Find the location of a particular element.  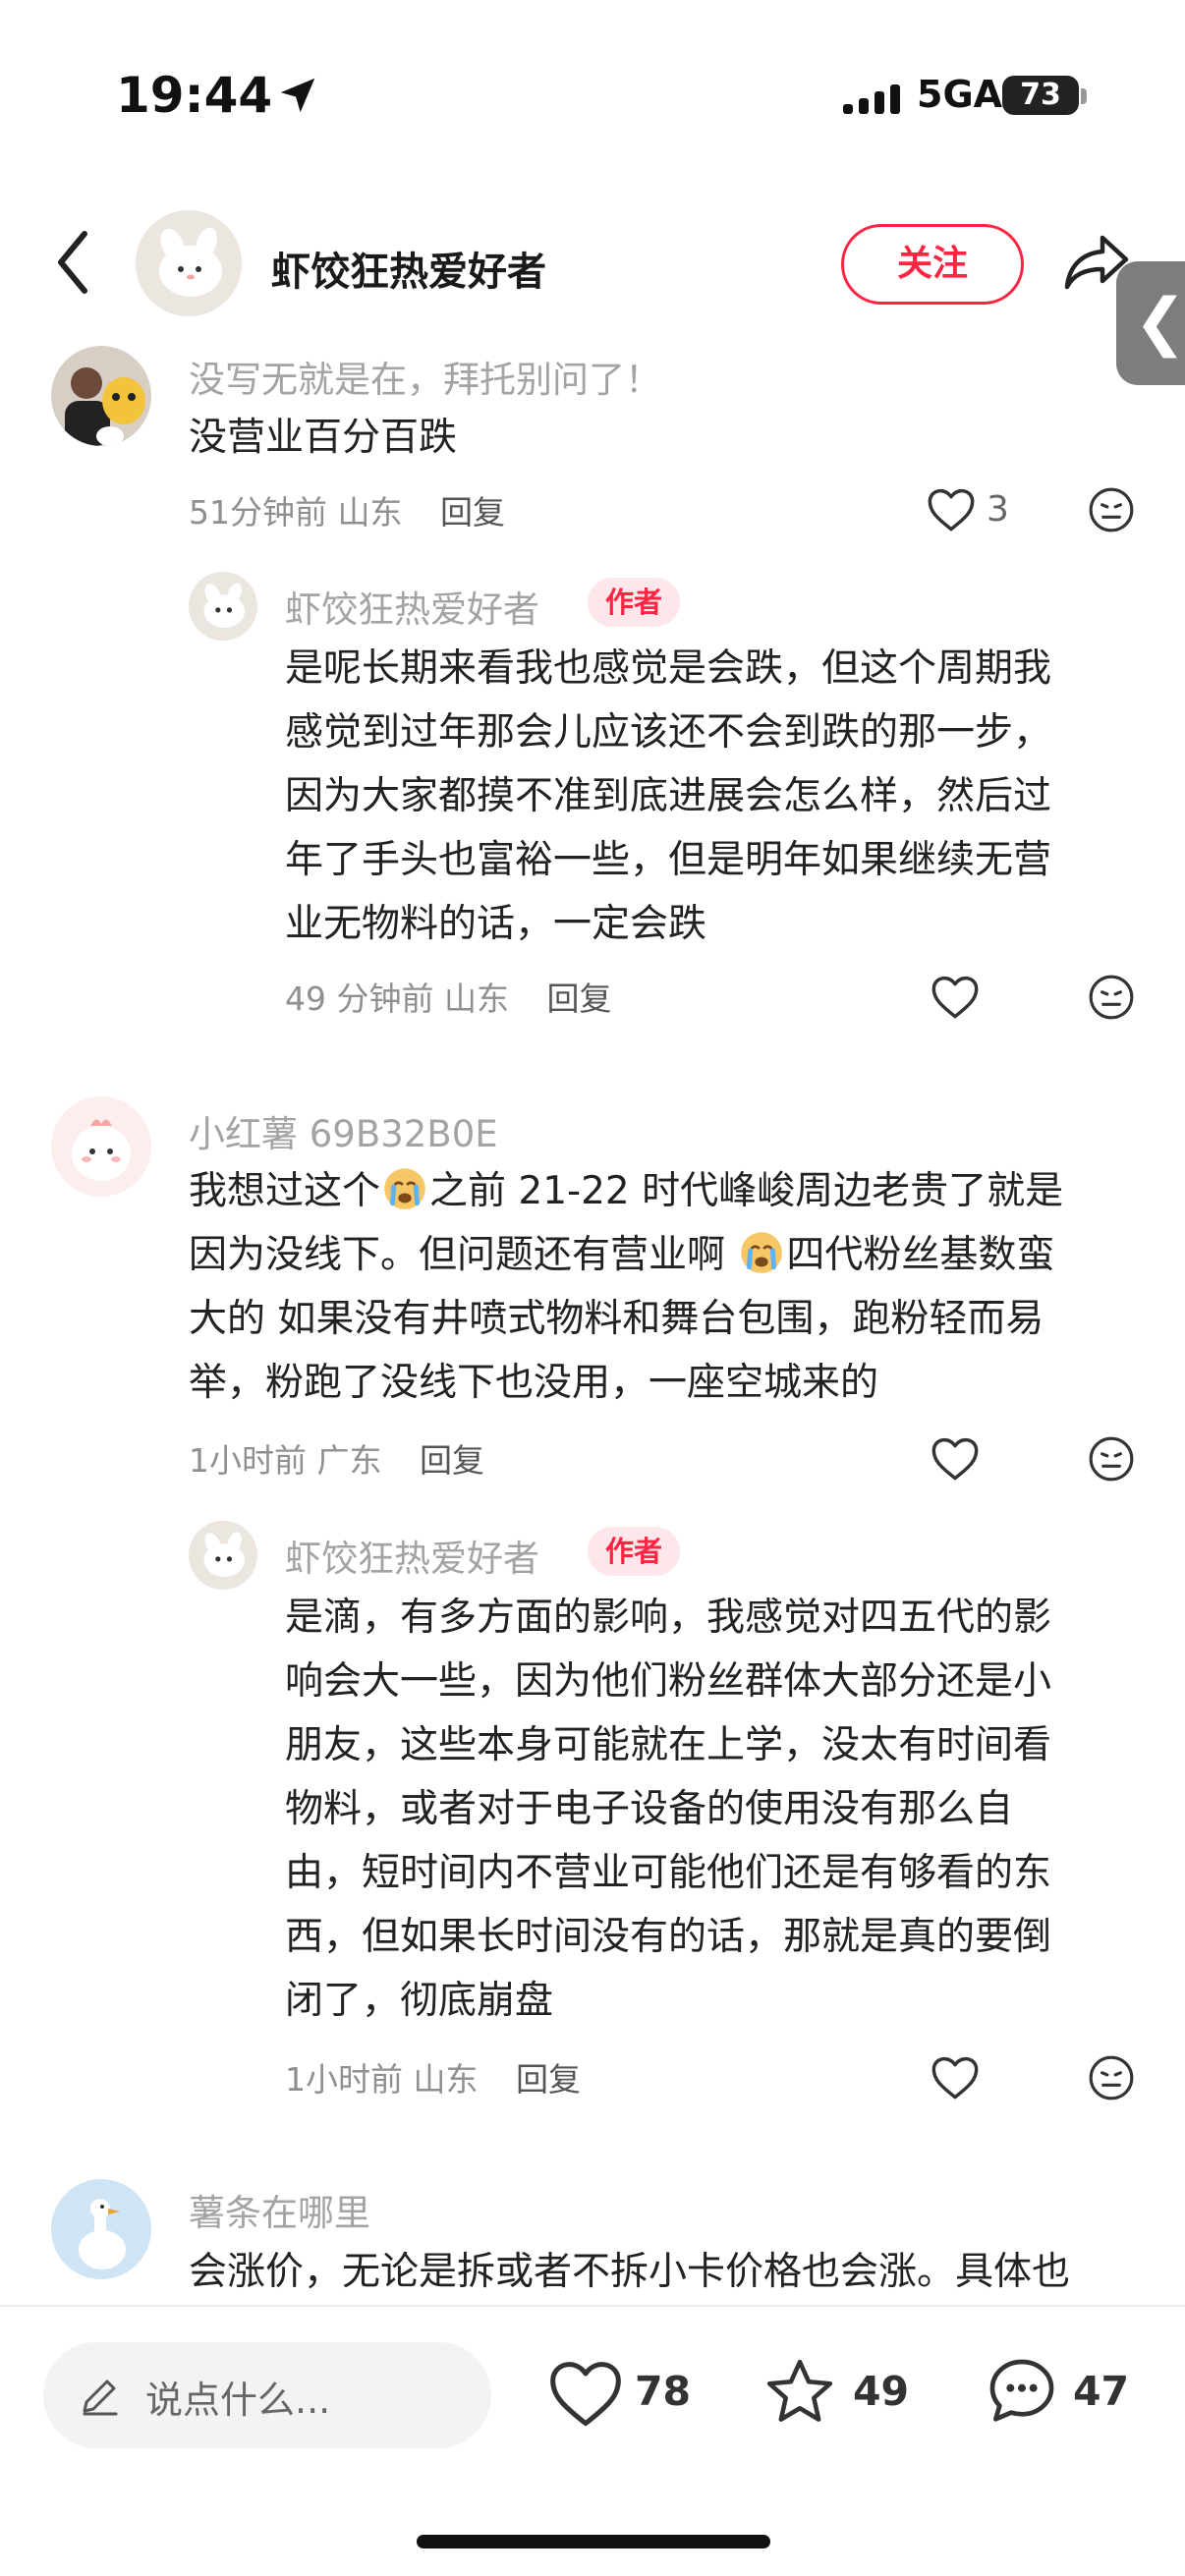

comment-username: 薯条在哪里 is located at coordinates (280, 2209).